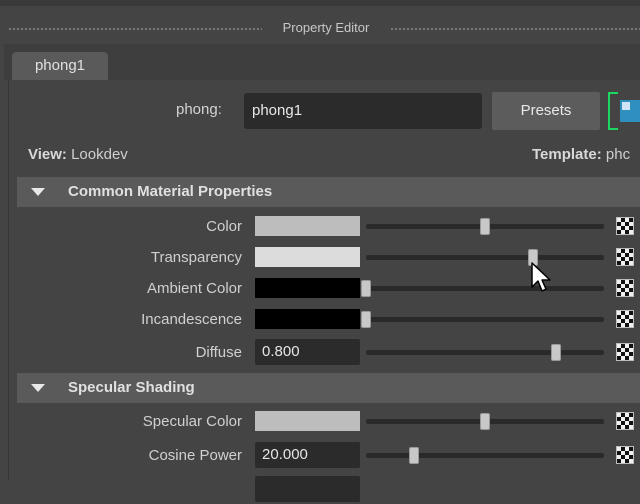 The image size is (640, 504). Describe the element at coordinates (618, 154) in the screenshot. I see `template-value: phc` at that location.